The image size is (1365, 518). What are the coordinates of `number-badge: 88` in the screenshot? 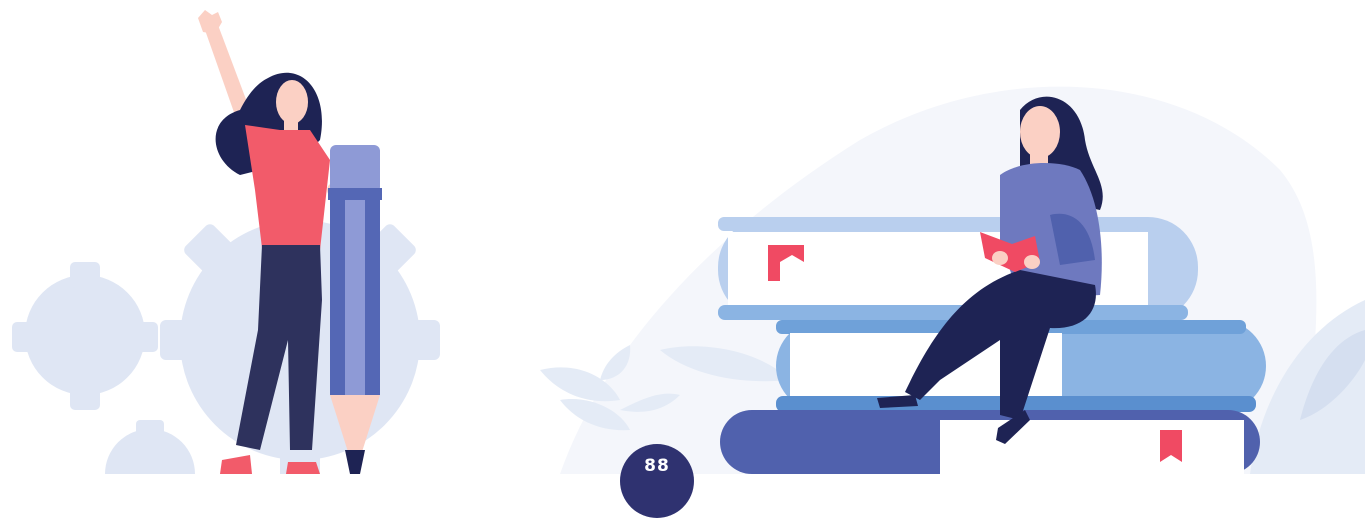 It's located at (657, 481).